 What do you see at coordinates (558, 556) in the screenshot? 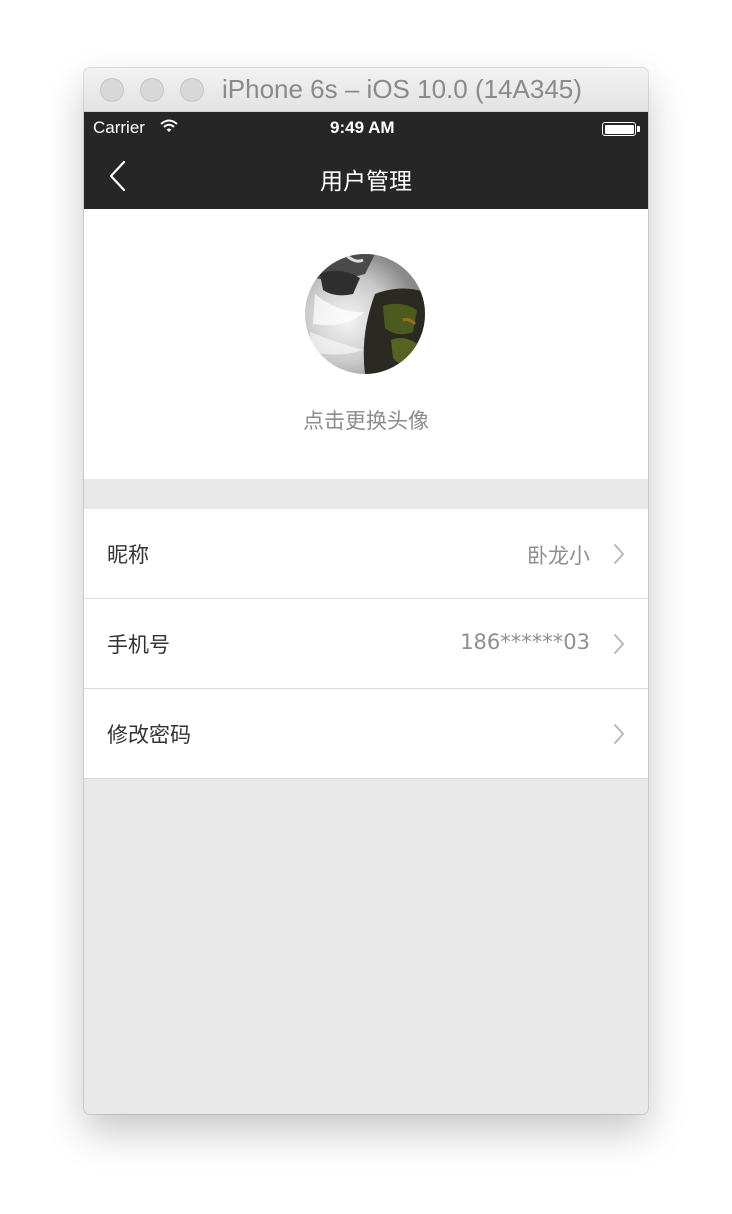
I see `row-value: 卧龙小` at bounding box center [558, 556].